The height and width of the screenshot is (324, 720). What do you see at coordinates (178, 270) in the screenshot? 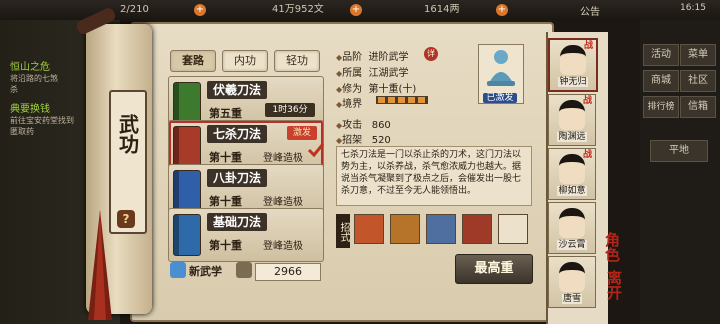
I see `new-skill-icon` at bounding box center [178, 270].